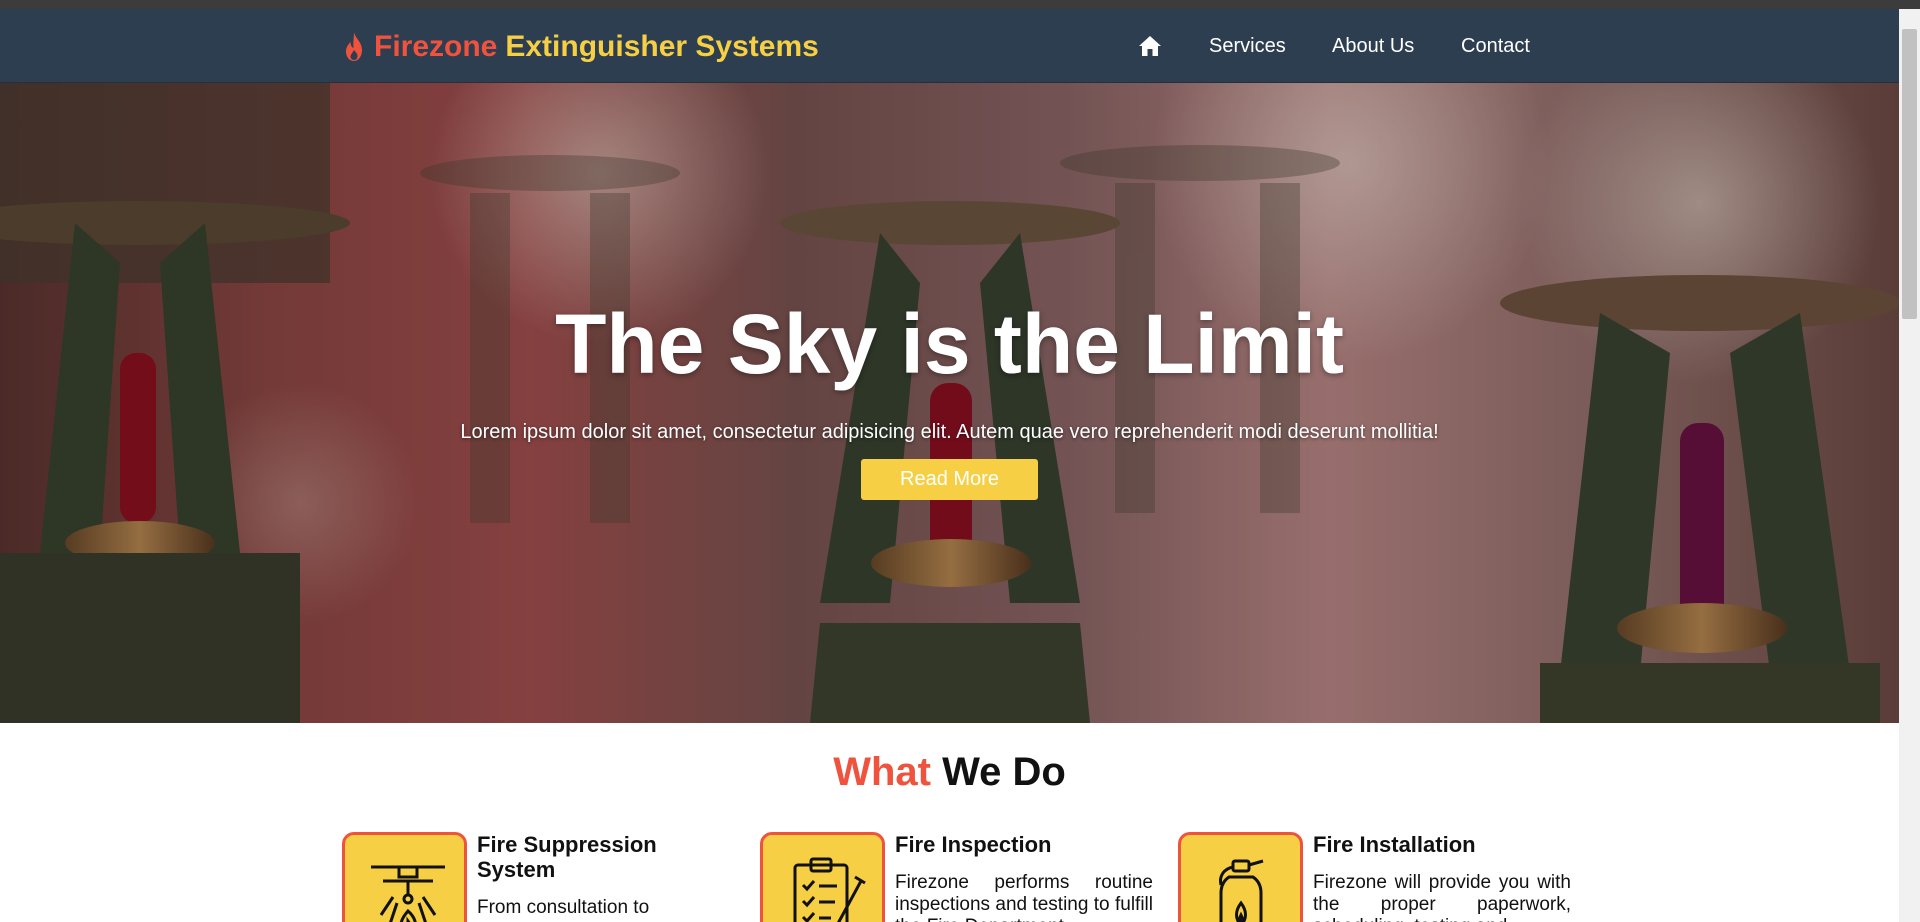 This screenshot has height=922, width=1920. I want to click on browser-top-strip, so click(960, 4).